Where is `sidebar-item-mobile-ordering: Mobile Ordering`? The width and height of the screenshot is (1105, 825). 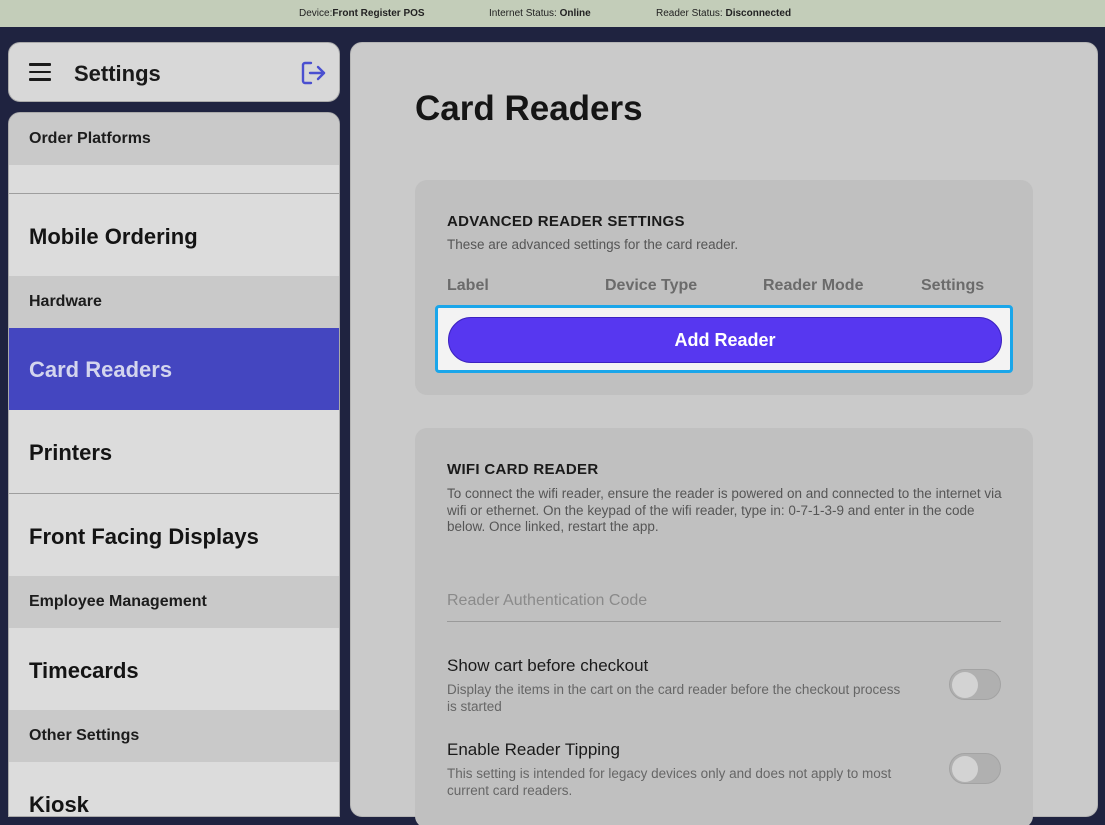
sidebar-item-mobile-ordering: Mobile Ordering is located at coordinates (174, 235).